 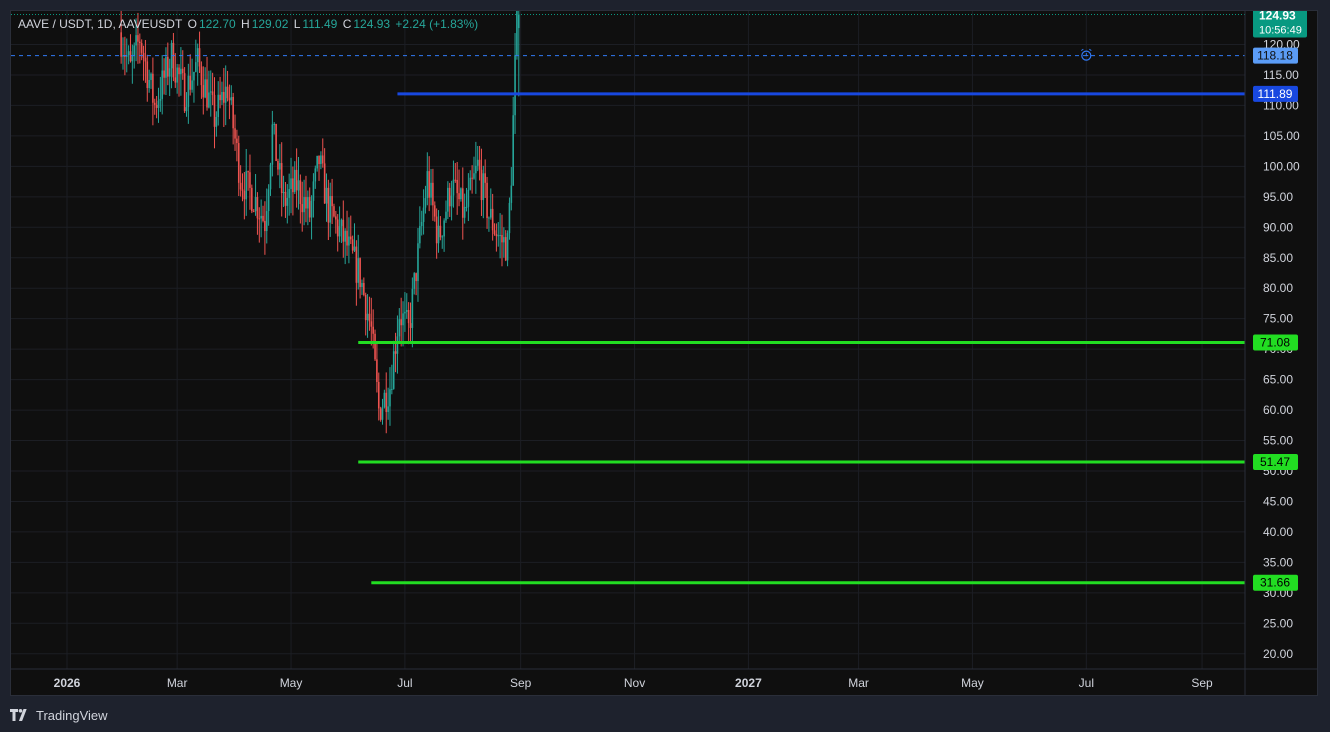 I want to click on price-tick-label: 35.00, so click(x=1278, y=562).